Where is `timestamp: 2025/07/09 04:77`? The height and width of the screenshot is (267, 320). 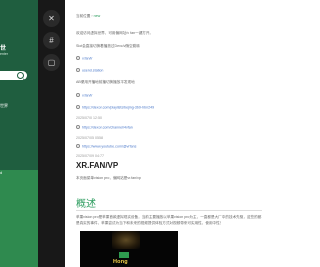 timestamp: 2025/07/09 04:77 is located at coordinates (90, 156).